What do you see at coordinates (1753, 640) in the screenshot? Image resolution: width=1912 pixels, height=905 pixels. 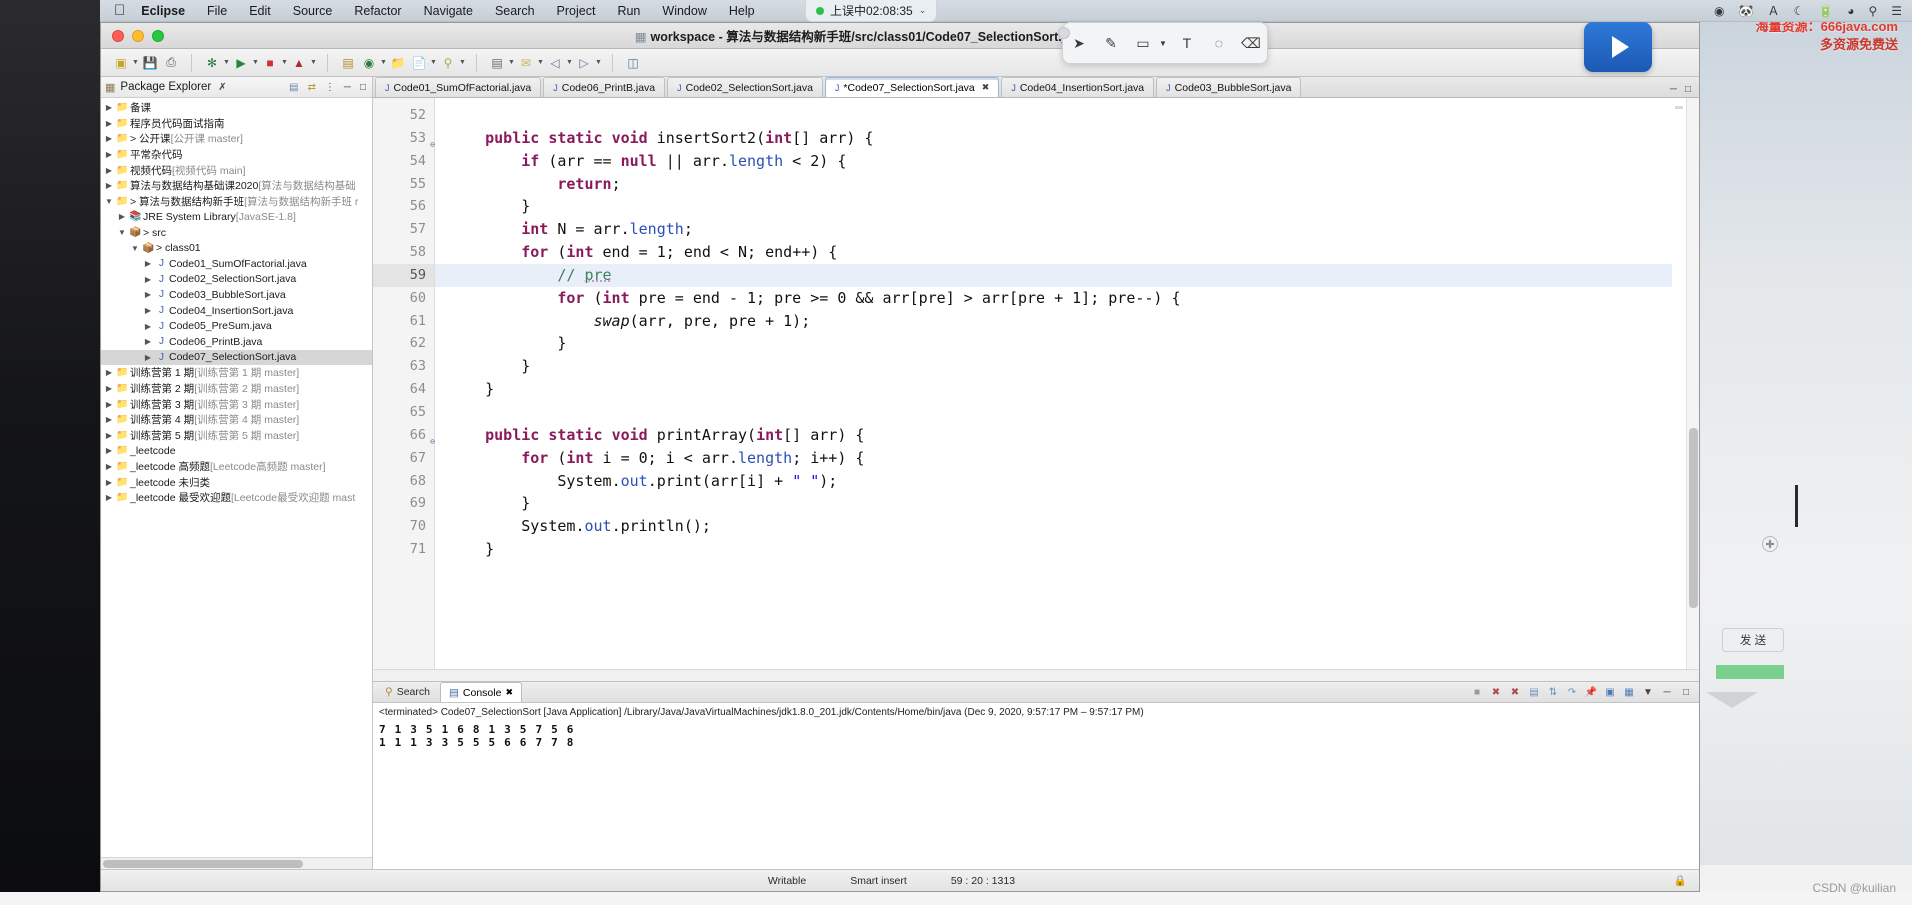 I see `send-button: 发 送` at bounding box center [1753, 640].